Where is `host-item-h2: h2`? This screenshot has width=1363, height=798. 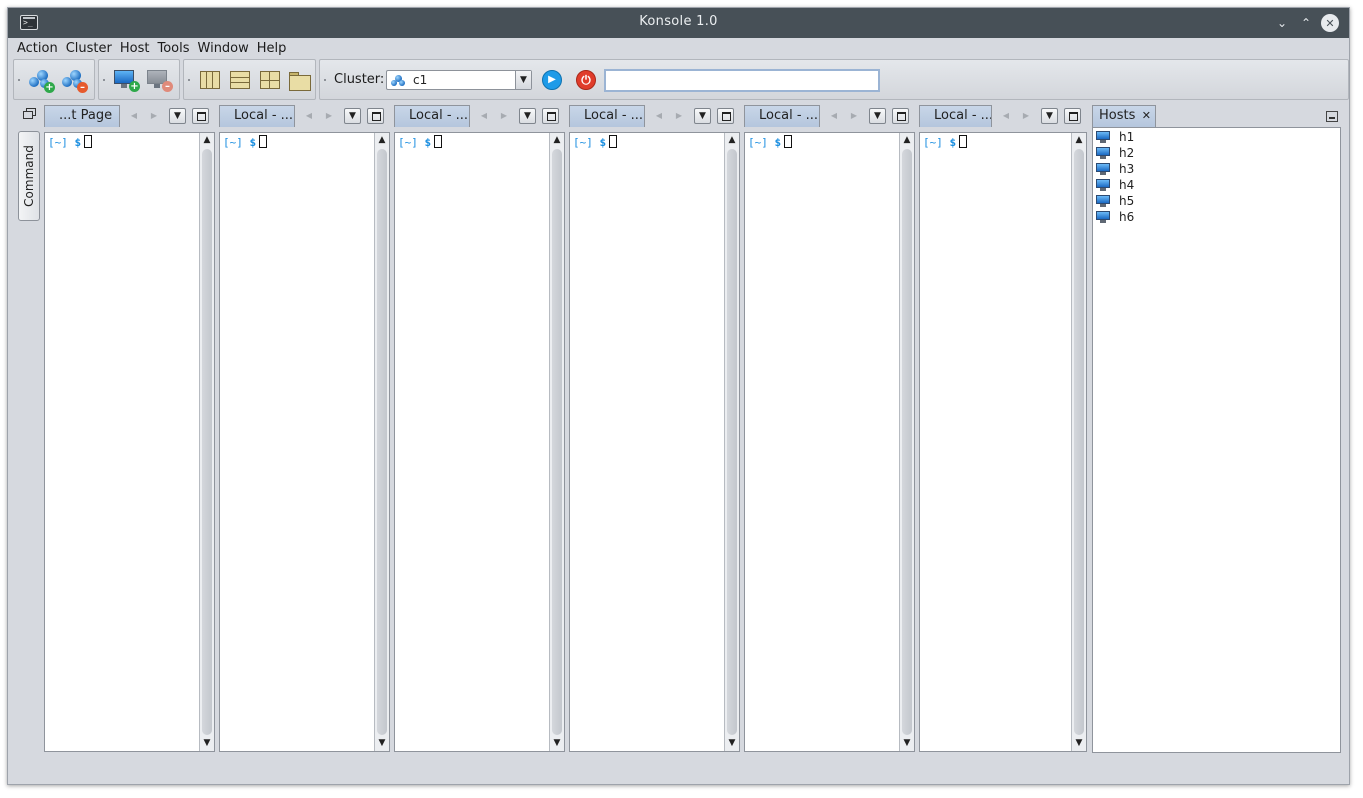 host-item-h2: h2 is located at coordinates (1115, 153).